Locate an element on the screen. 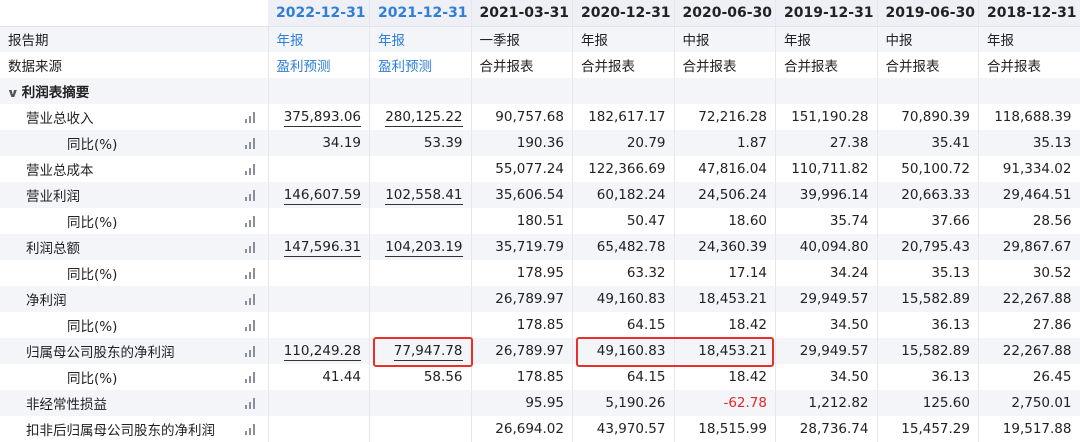  cell: 35.41 is located at coordinates (928, 143).